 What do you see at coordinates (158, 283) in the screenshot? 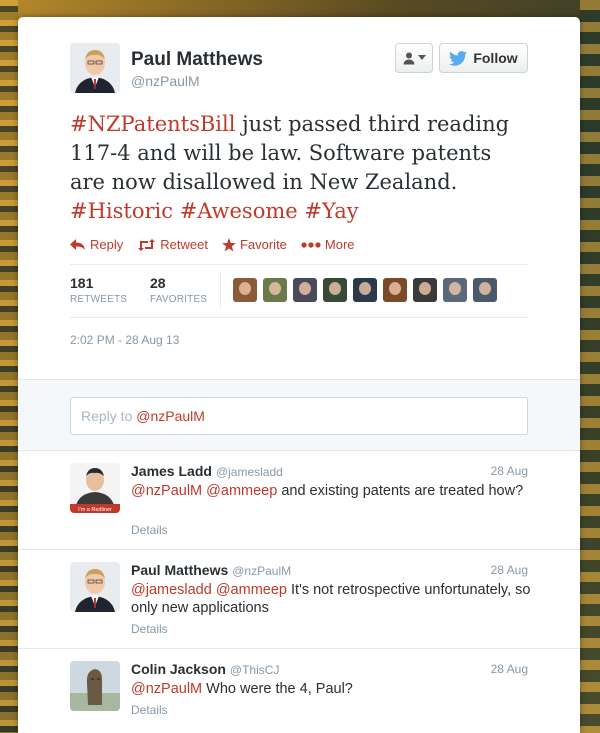
I see `favorites-count: 28` at bounding box center [158, 283].